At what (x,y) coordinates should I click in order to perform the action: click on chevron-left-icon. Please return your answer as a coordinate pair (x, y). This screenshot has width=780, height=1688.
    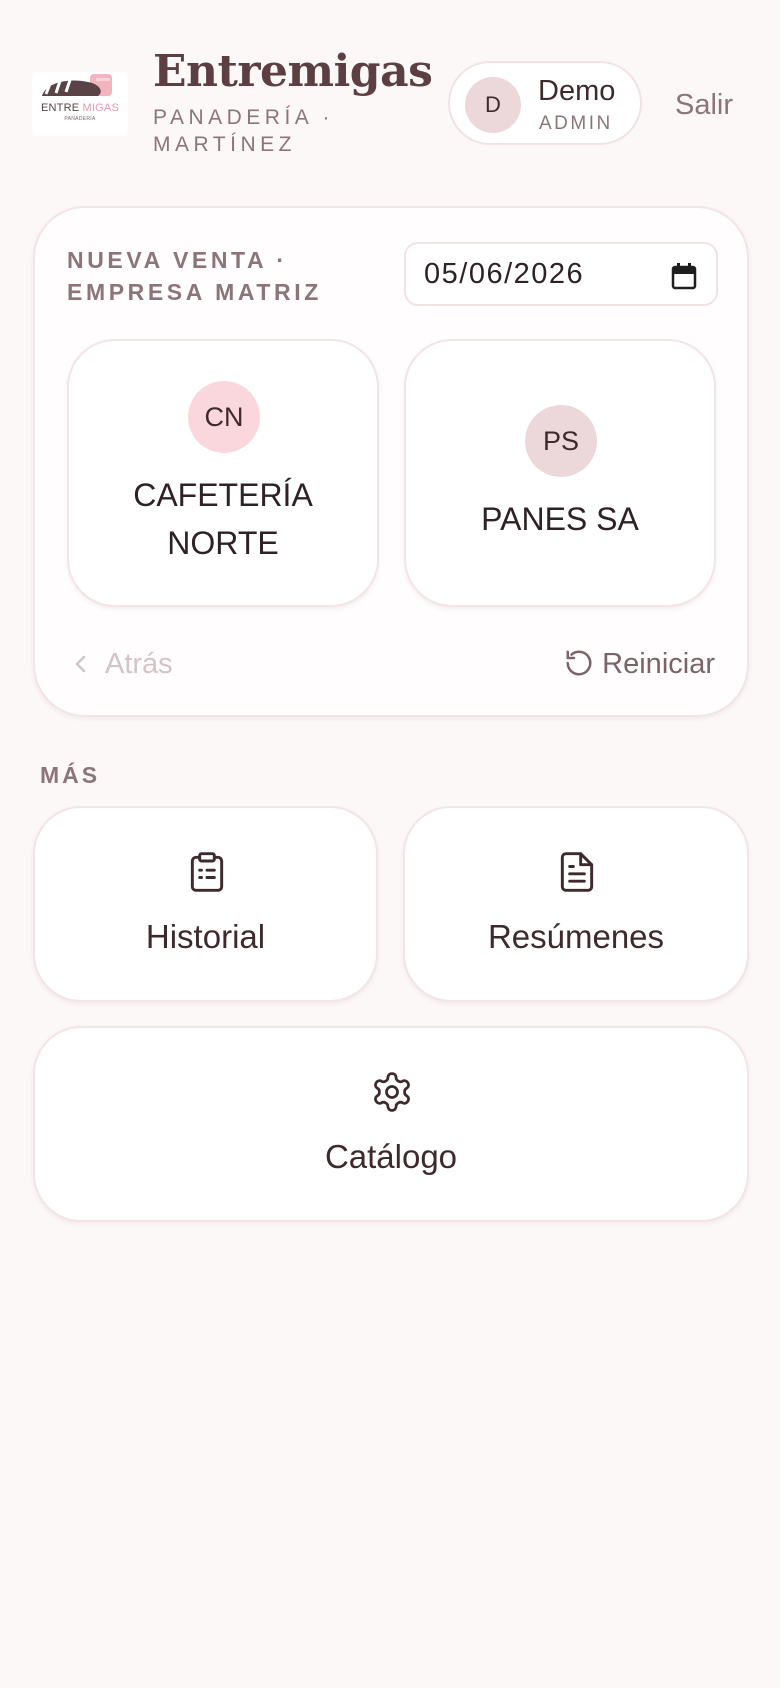
    Looking at the image, I should click on (80, 664).